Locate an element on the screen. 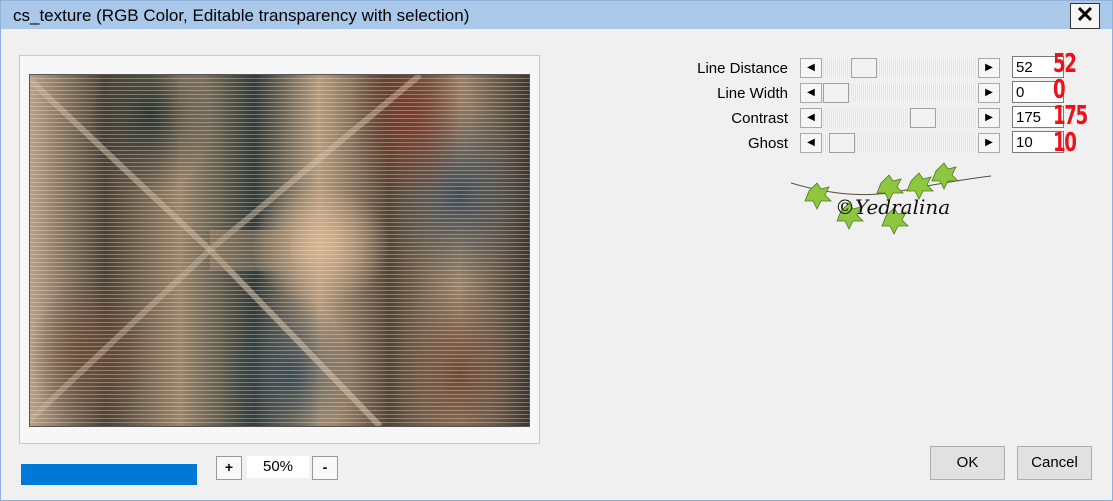 Image resolution: width=1113 pixels, height=501 pixels. ghost-annotation: 10 is located at coordinates (1065, 143).